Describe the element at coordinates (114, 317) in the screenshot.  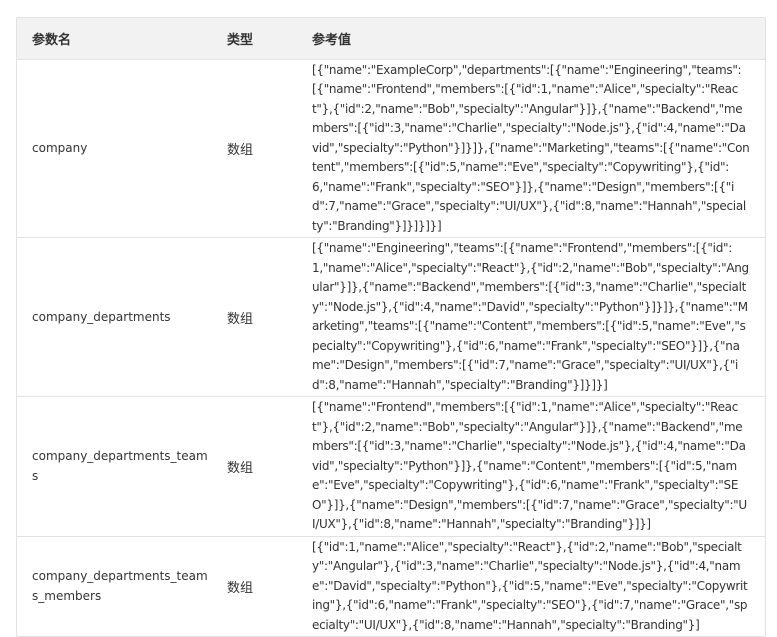
I see `param-name-cell: company_departments` at that location.